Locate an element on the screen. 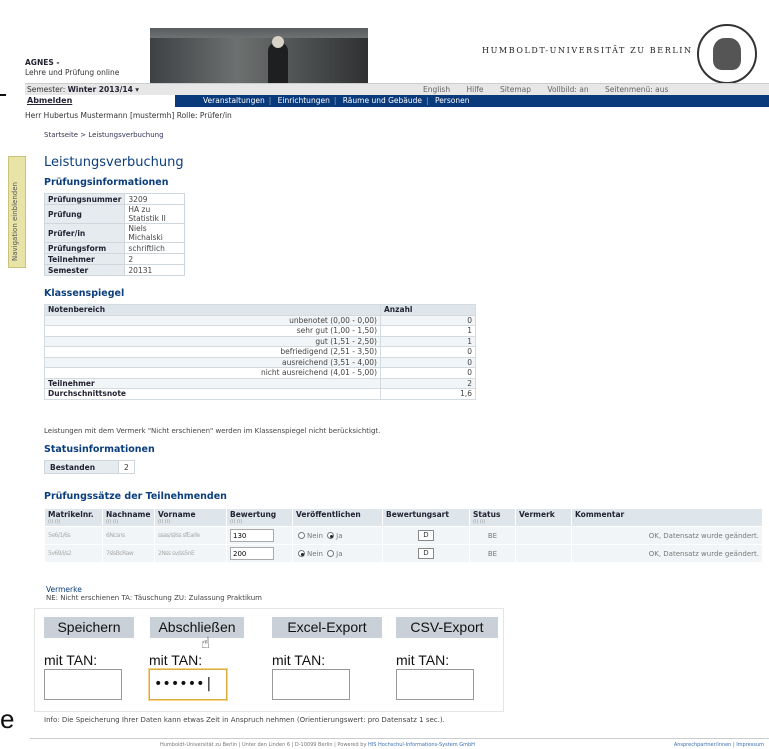 The height and width of the screenshot is (749, 769). nav-personen: Personen is located at coordinates (452, 100).